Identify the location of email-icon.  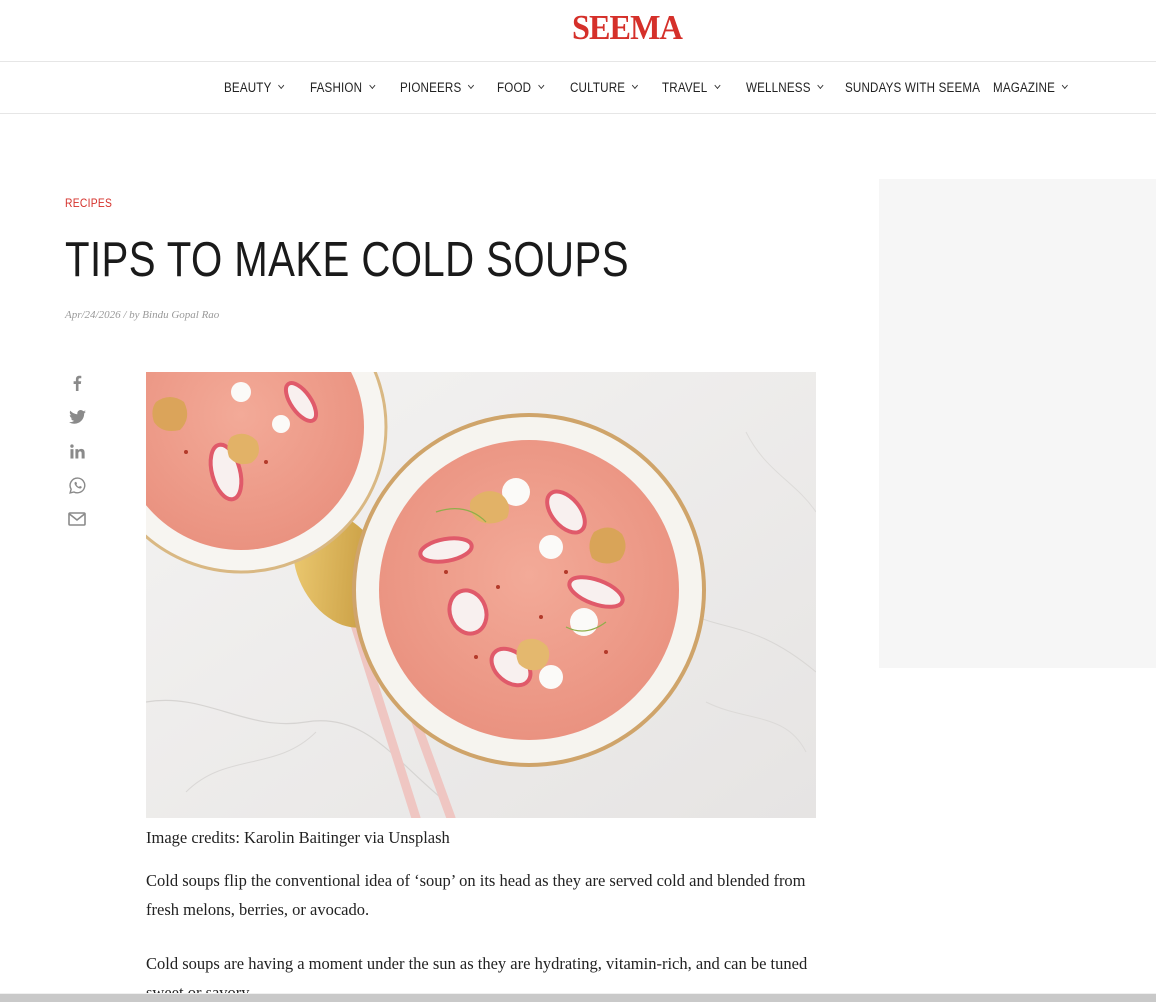
(77, 519).